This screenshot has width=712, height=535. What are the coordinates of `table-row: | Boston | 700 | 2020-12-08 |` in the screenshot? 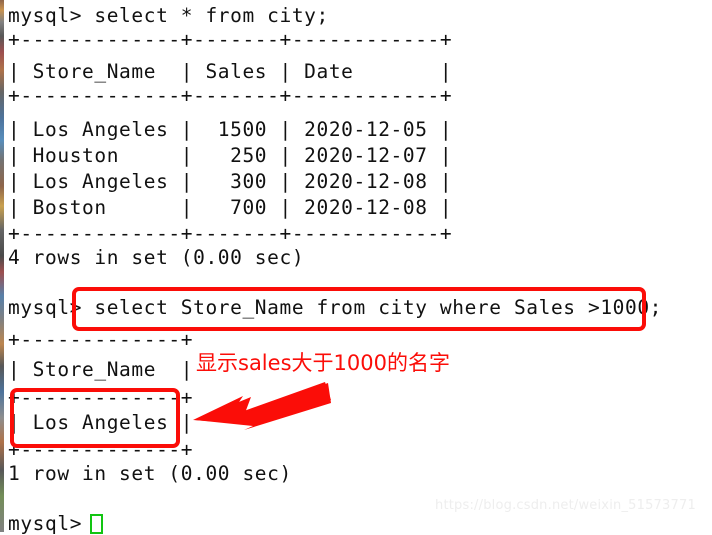 It's located at (230, 207).